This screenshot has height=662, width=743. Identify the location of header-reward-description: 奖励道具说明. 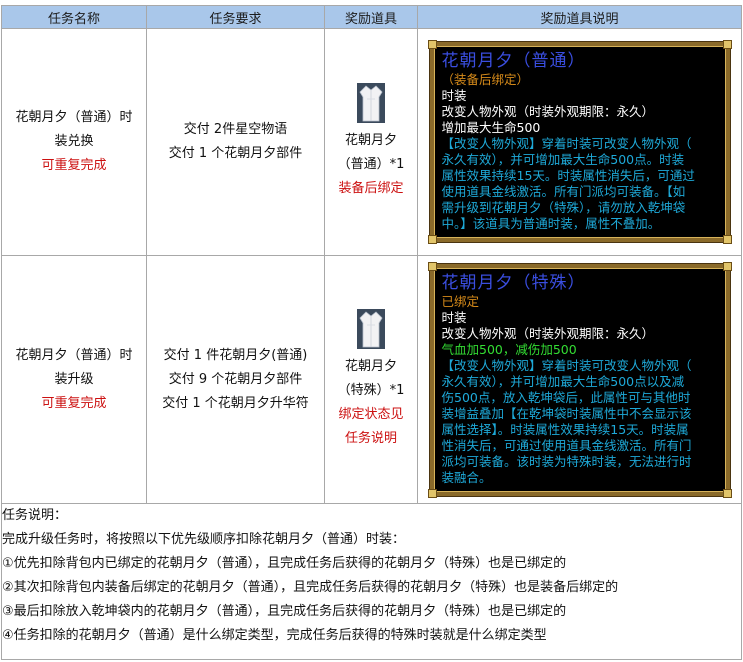
(579, 17).